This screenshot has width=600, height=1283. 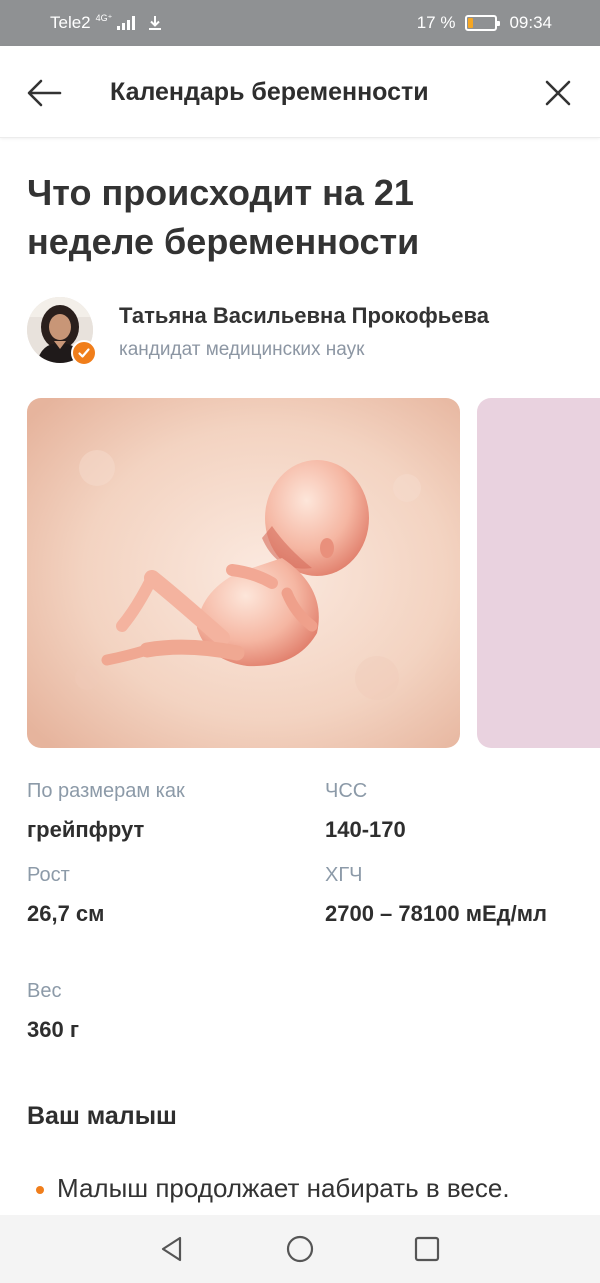 What do you see at coordinates (104, 17) in the screenshot?
I see `network-type: 4G⁺` at bounding box center [104, 17].